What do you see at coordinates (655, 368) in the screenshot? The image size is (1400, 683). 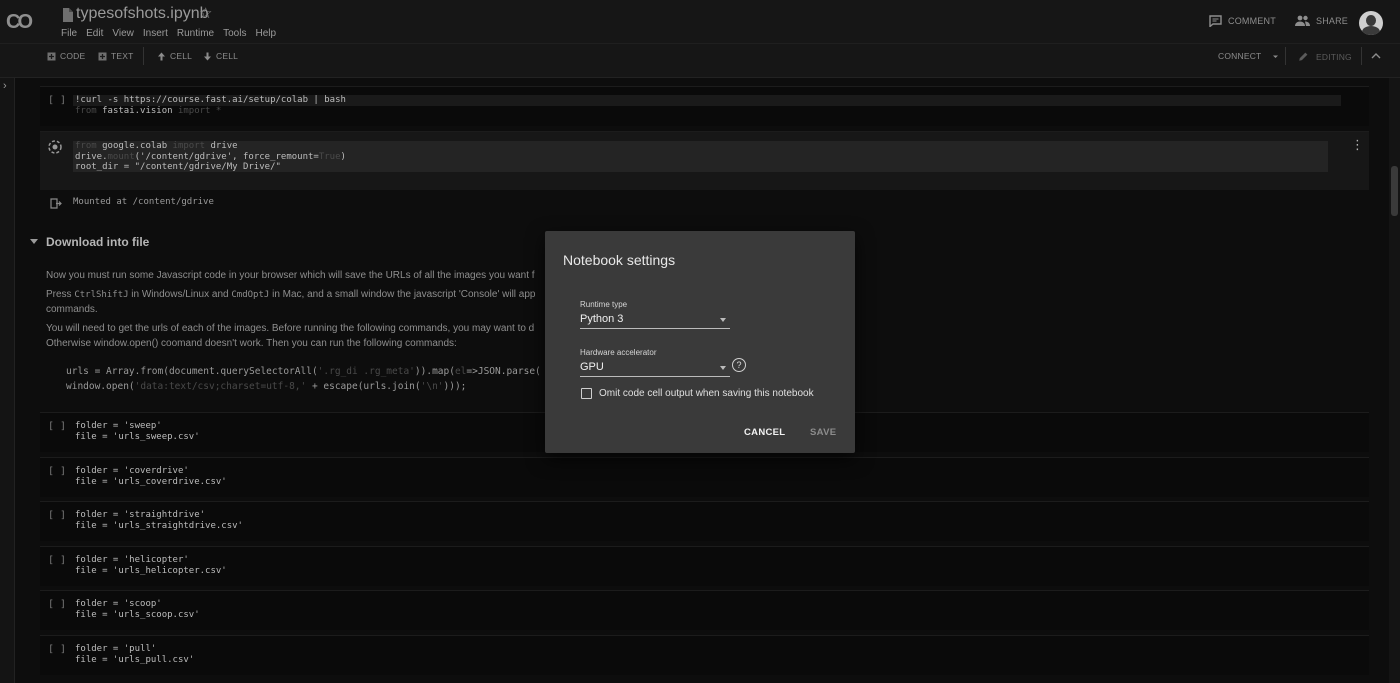 I see `hardware-accelerator-select: GPU` at bounding box center [655, 368].